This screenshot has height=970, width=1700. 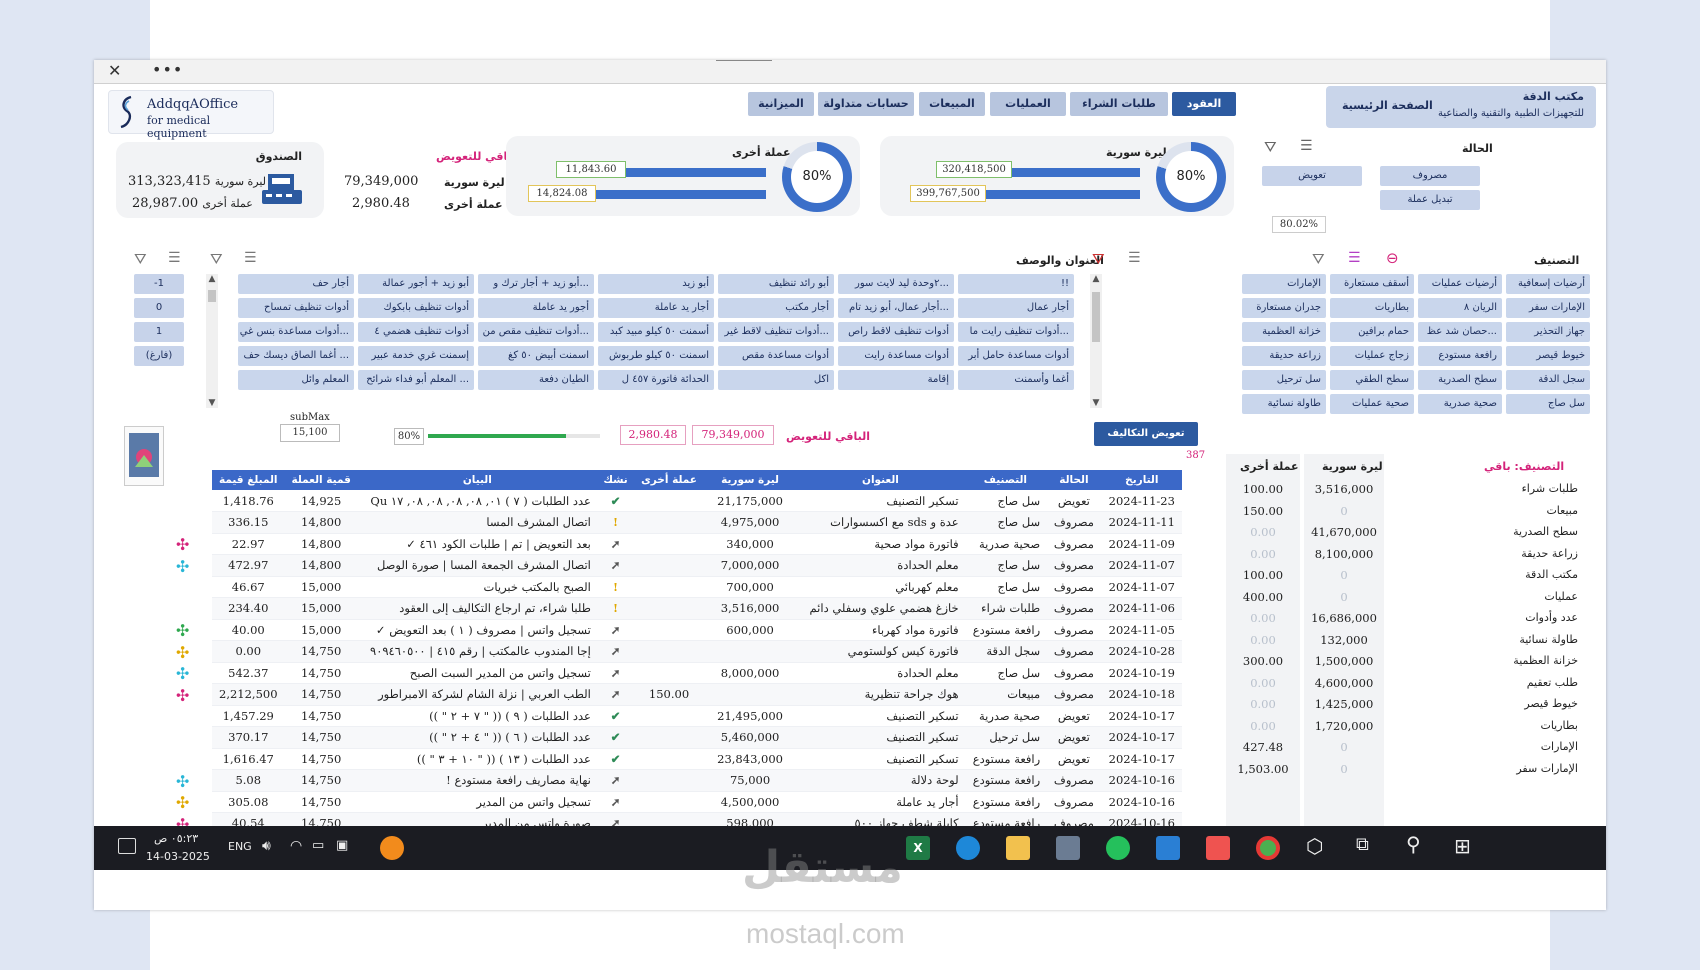 What do you see at coordinates (416, 356) in the screenshot?
I see `title-desc-item: إسمنت غري خدمة عبير` at bounding box center [416, 356].